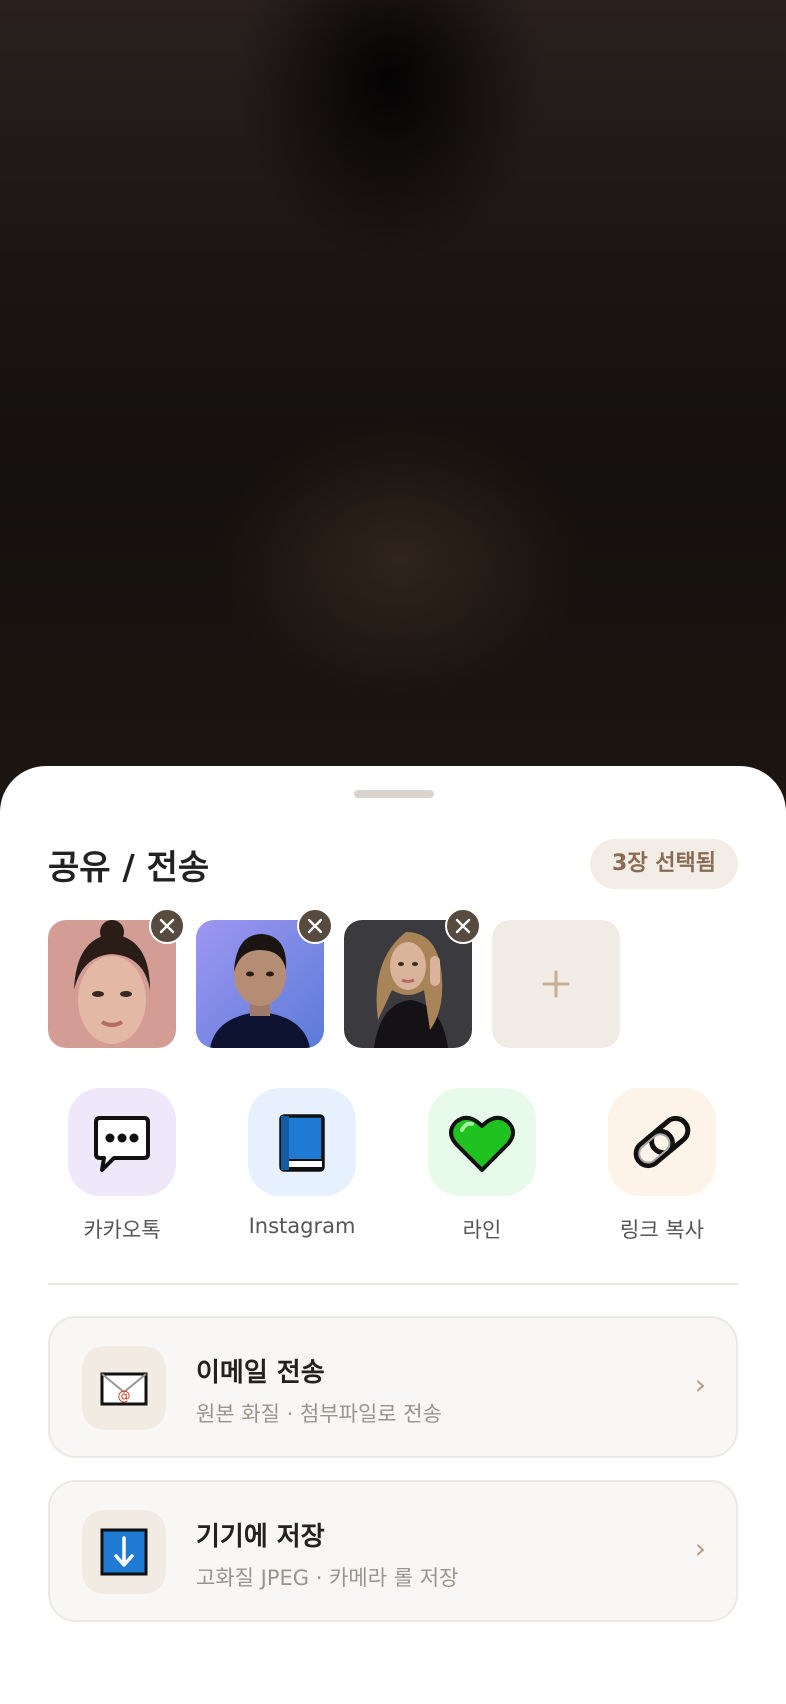 This screenshot has width=786, height=1704. I want to click on kakaotalk-icon-tile, so click(122, 1142).